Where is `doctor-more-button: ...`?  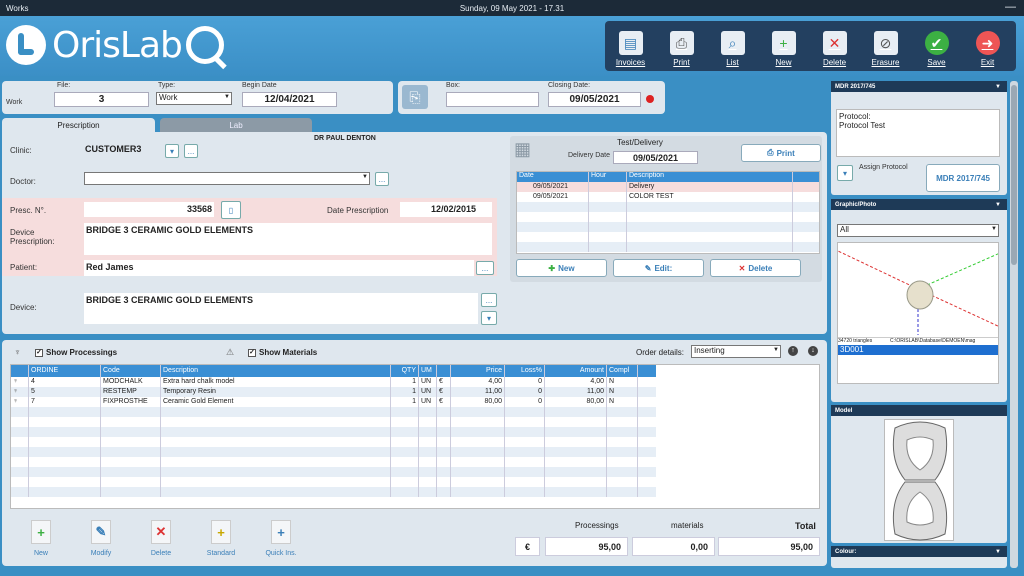 doctor-more-button: ... is located at coordinates (382, 179).